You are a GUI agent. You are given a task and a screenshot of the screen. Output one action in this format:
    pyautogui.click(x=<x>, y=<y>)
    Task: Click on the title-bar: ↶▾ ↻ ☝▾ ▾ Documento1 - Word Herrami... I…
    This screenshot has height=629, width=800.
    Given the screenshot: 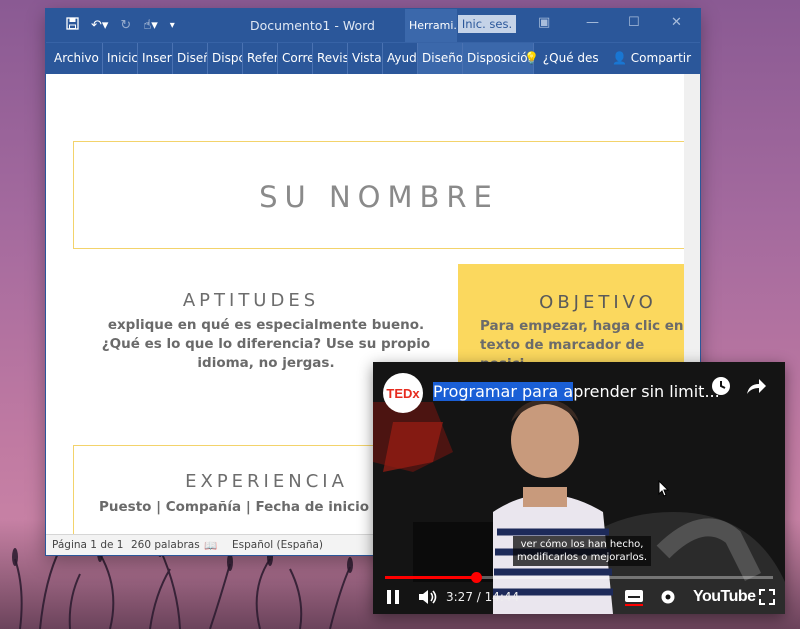 What is the action you would take?
    pyautogui.click(x=373, y=25)
    